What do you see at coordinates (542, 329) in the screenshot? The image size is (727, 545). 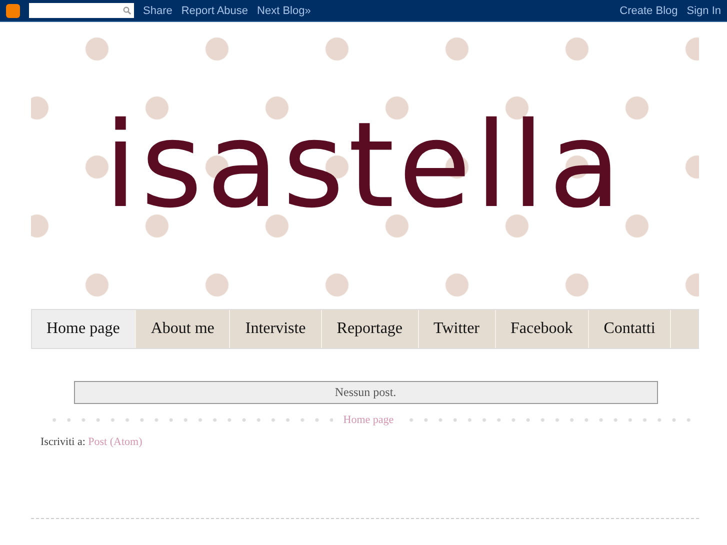 I see `nav-tab: Facebook` at bounding box center [542, 329].